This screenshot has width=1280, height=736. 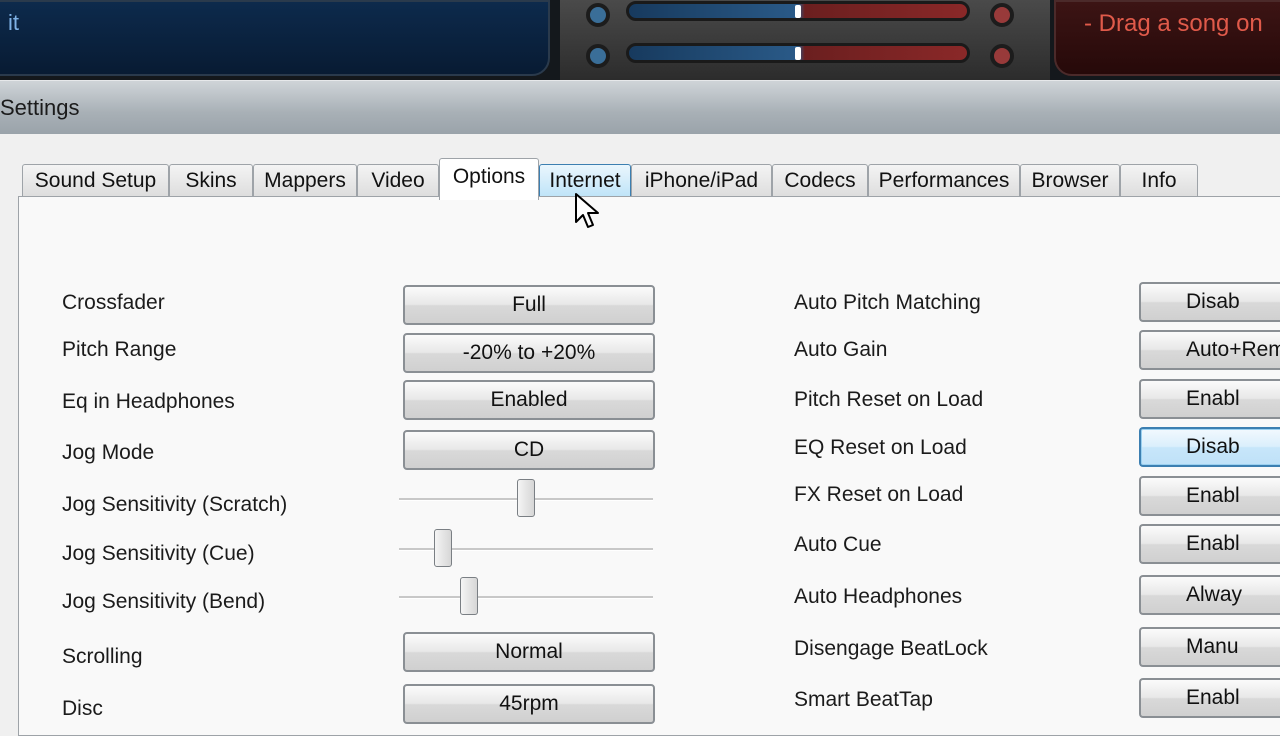 I want to click on auto-pitch-label: Auto Pitch Matching, so click(x=887, y=302).